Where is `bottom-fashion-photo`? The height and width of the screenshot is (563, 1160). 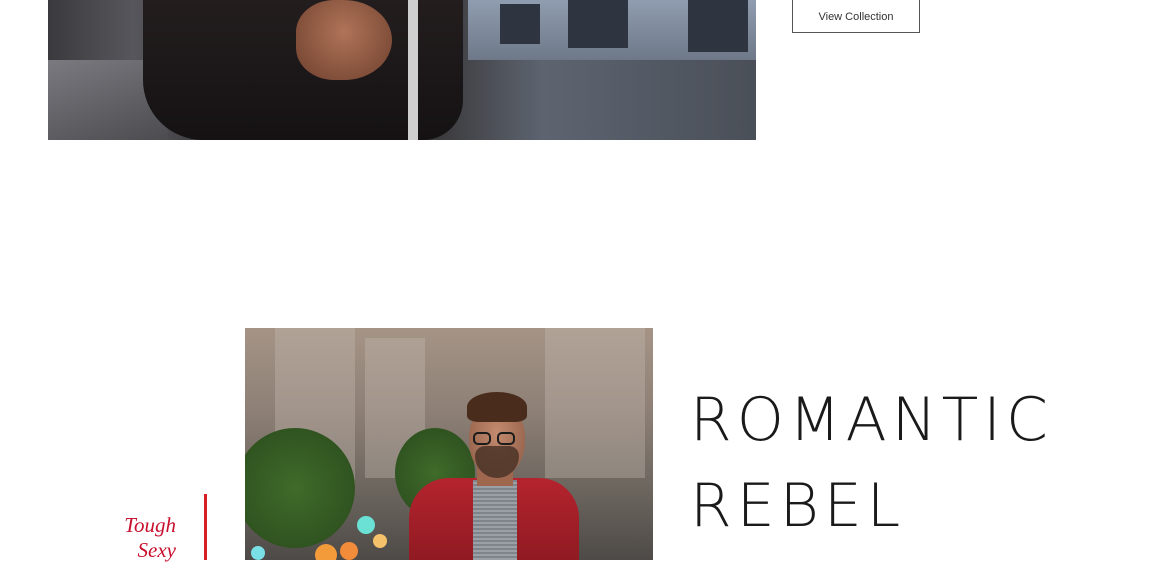 bottom-fashion-photo is located at coordinates (449, 444).